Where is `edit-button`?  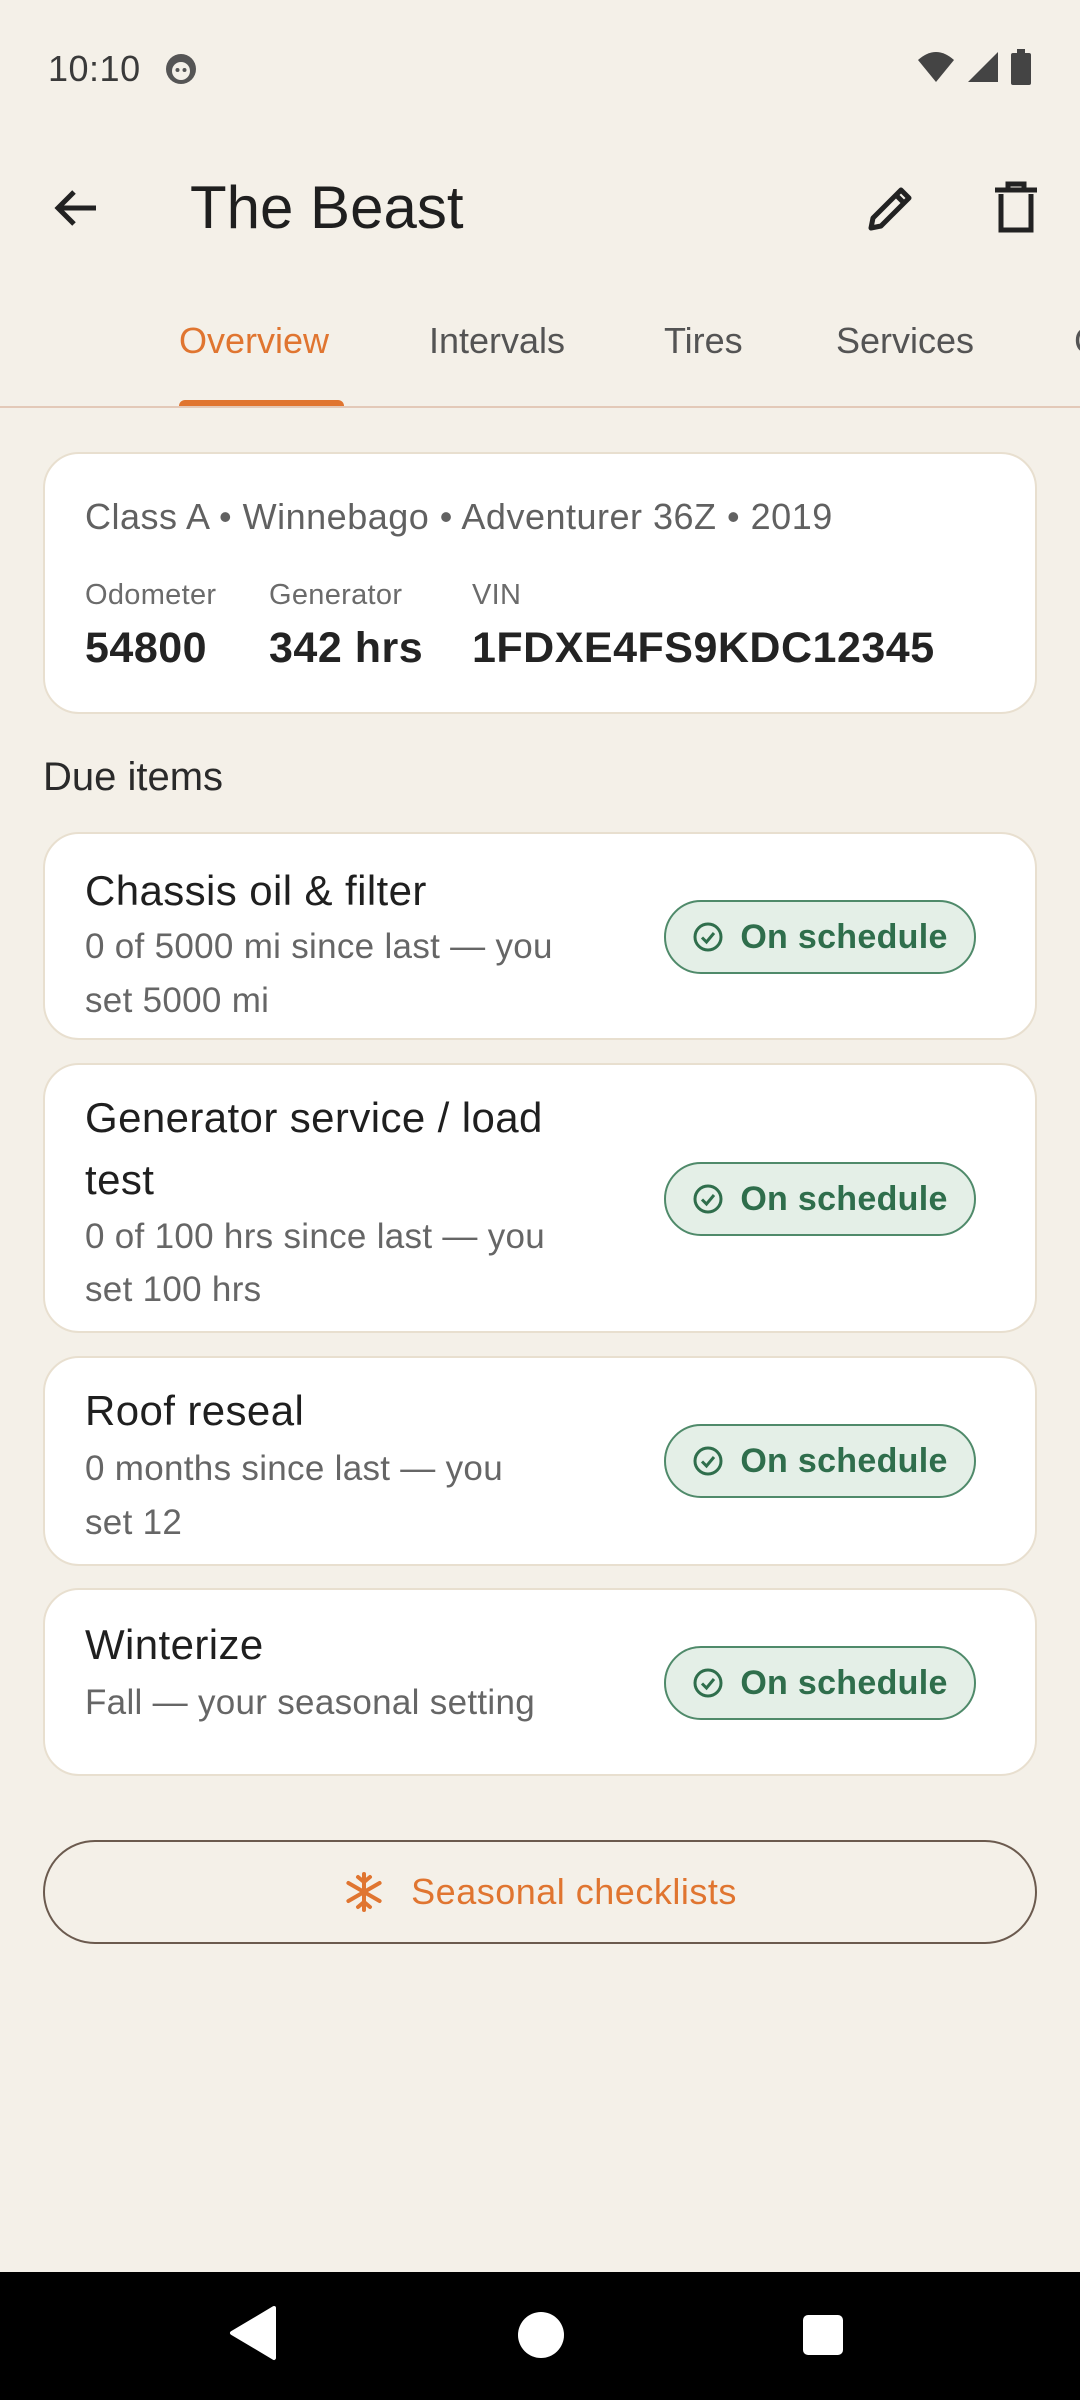
edit-button is located at coordinates (891, 208).